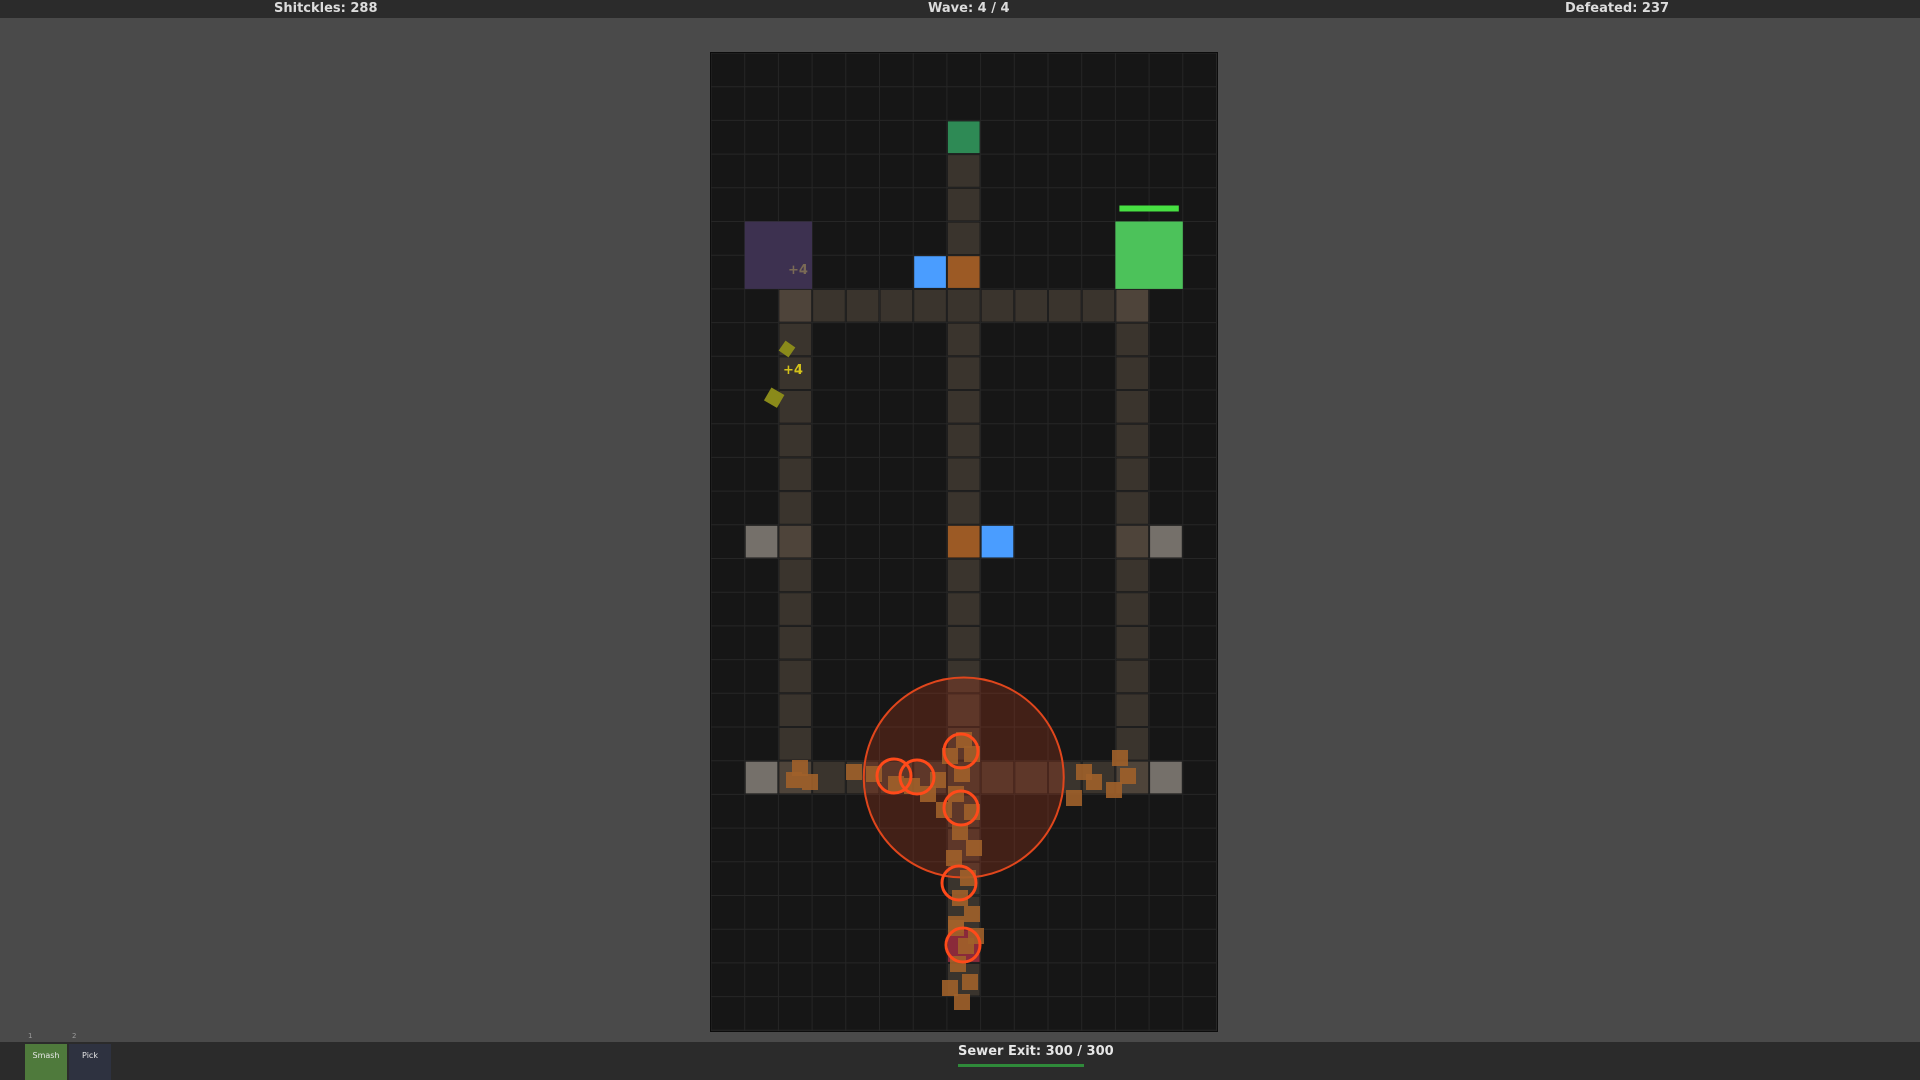 This screenshot has width=1920, height=1080. What do you see at coordinates (969, 8) in the screenshot?
I see `wave-counter: Wave: 4 / 4` at bounding box center [969, 8].